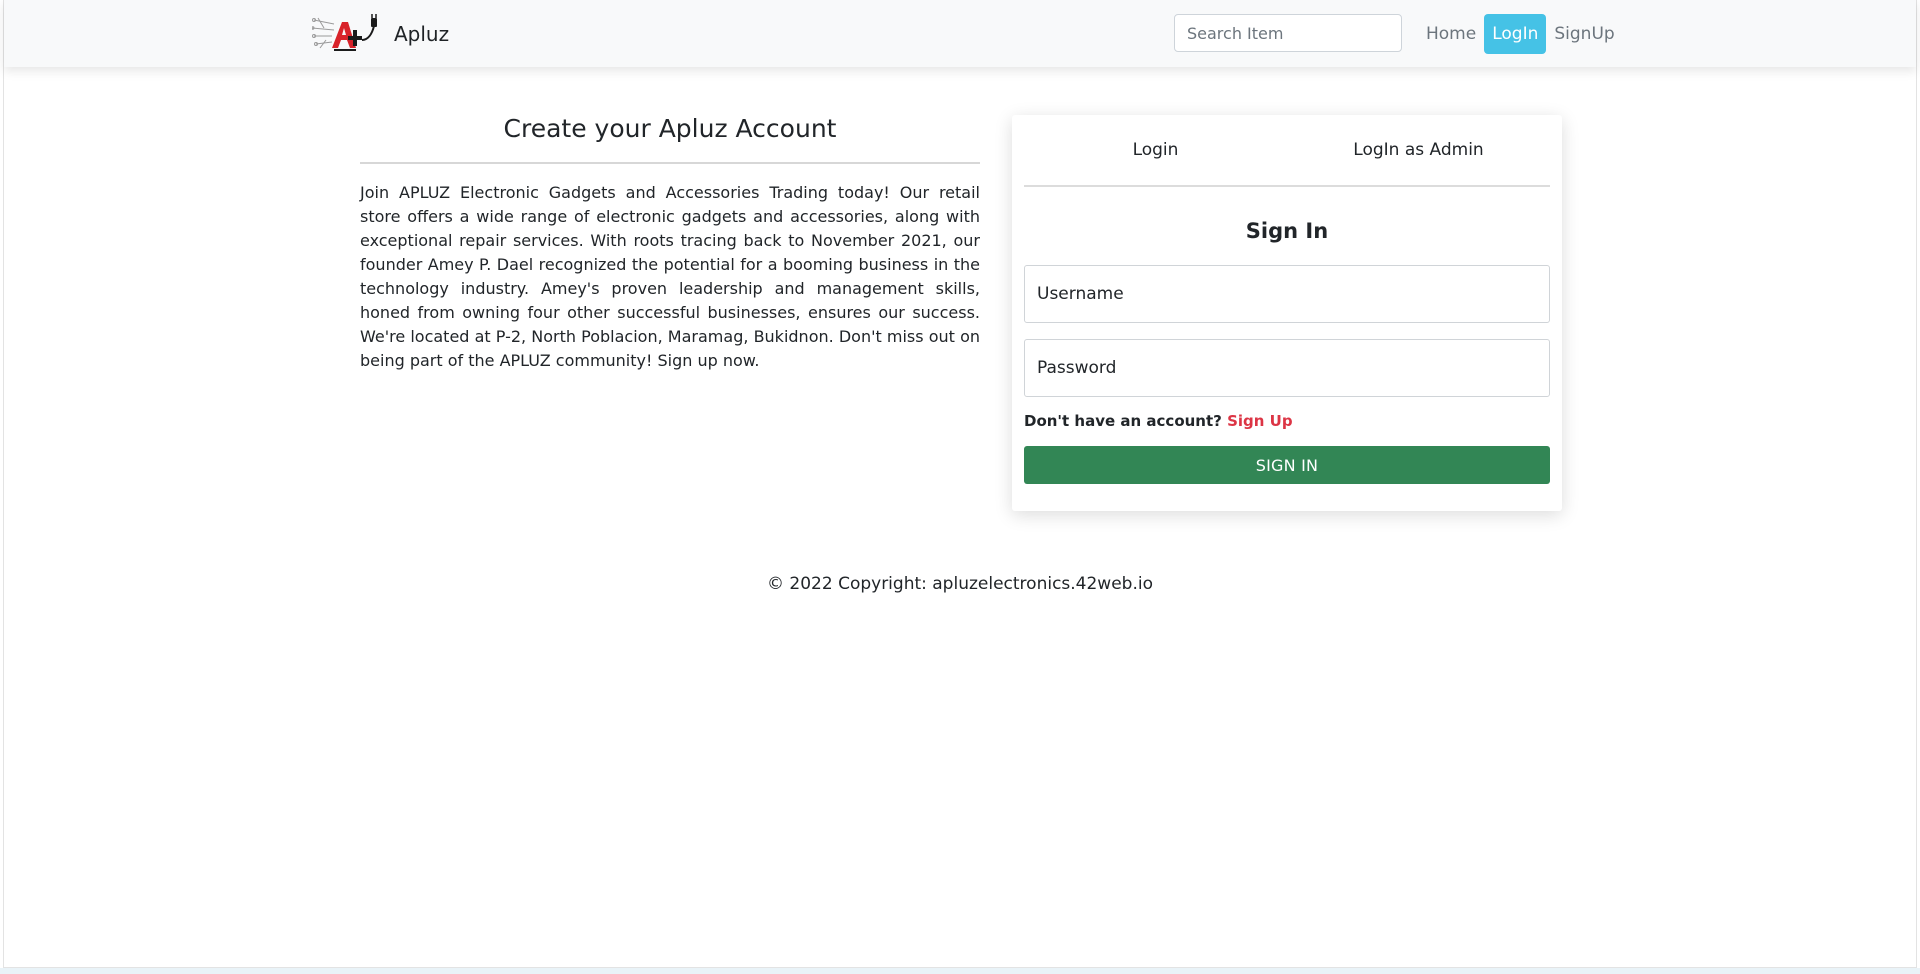  What do you see at coordinates (1584, 34) in the screenshot?
I see `nav-link-signup: SignUp` at bounding box center [1584, 34].